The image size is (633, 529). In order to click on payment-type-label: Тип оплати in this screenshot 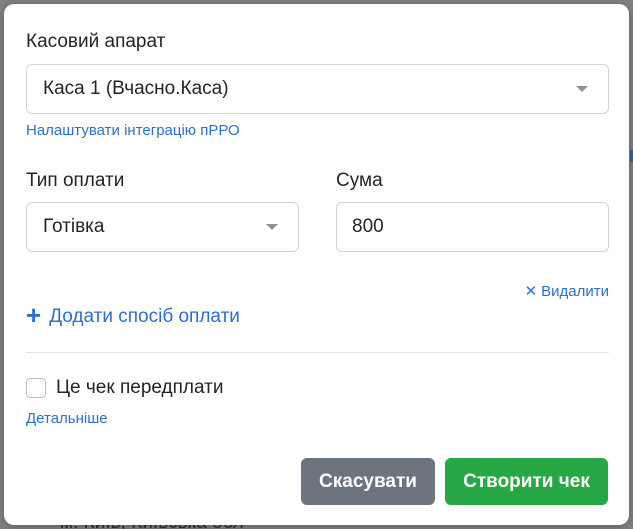, I will do `click(75, 180)`.